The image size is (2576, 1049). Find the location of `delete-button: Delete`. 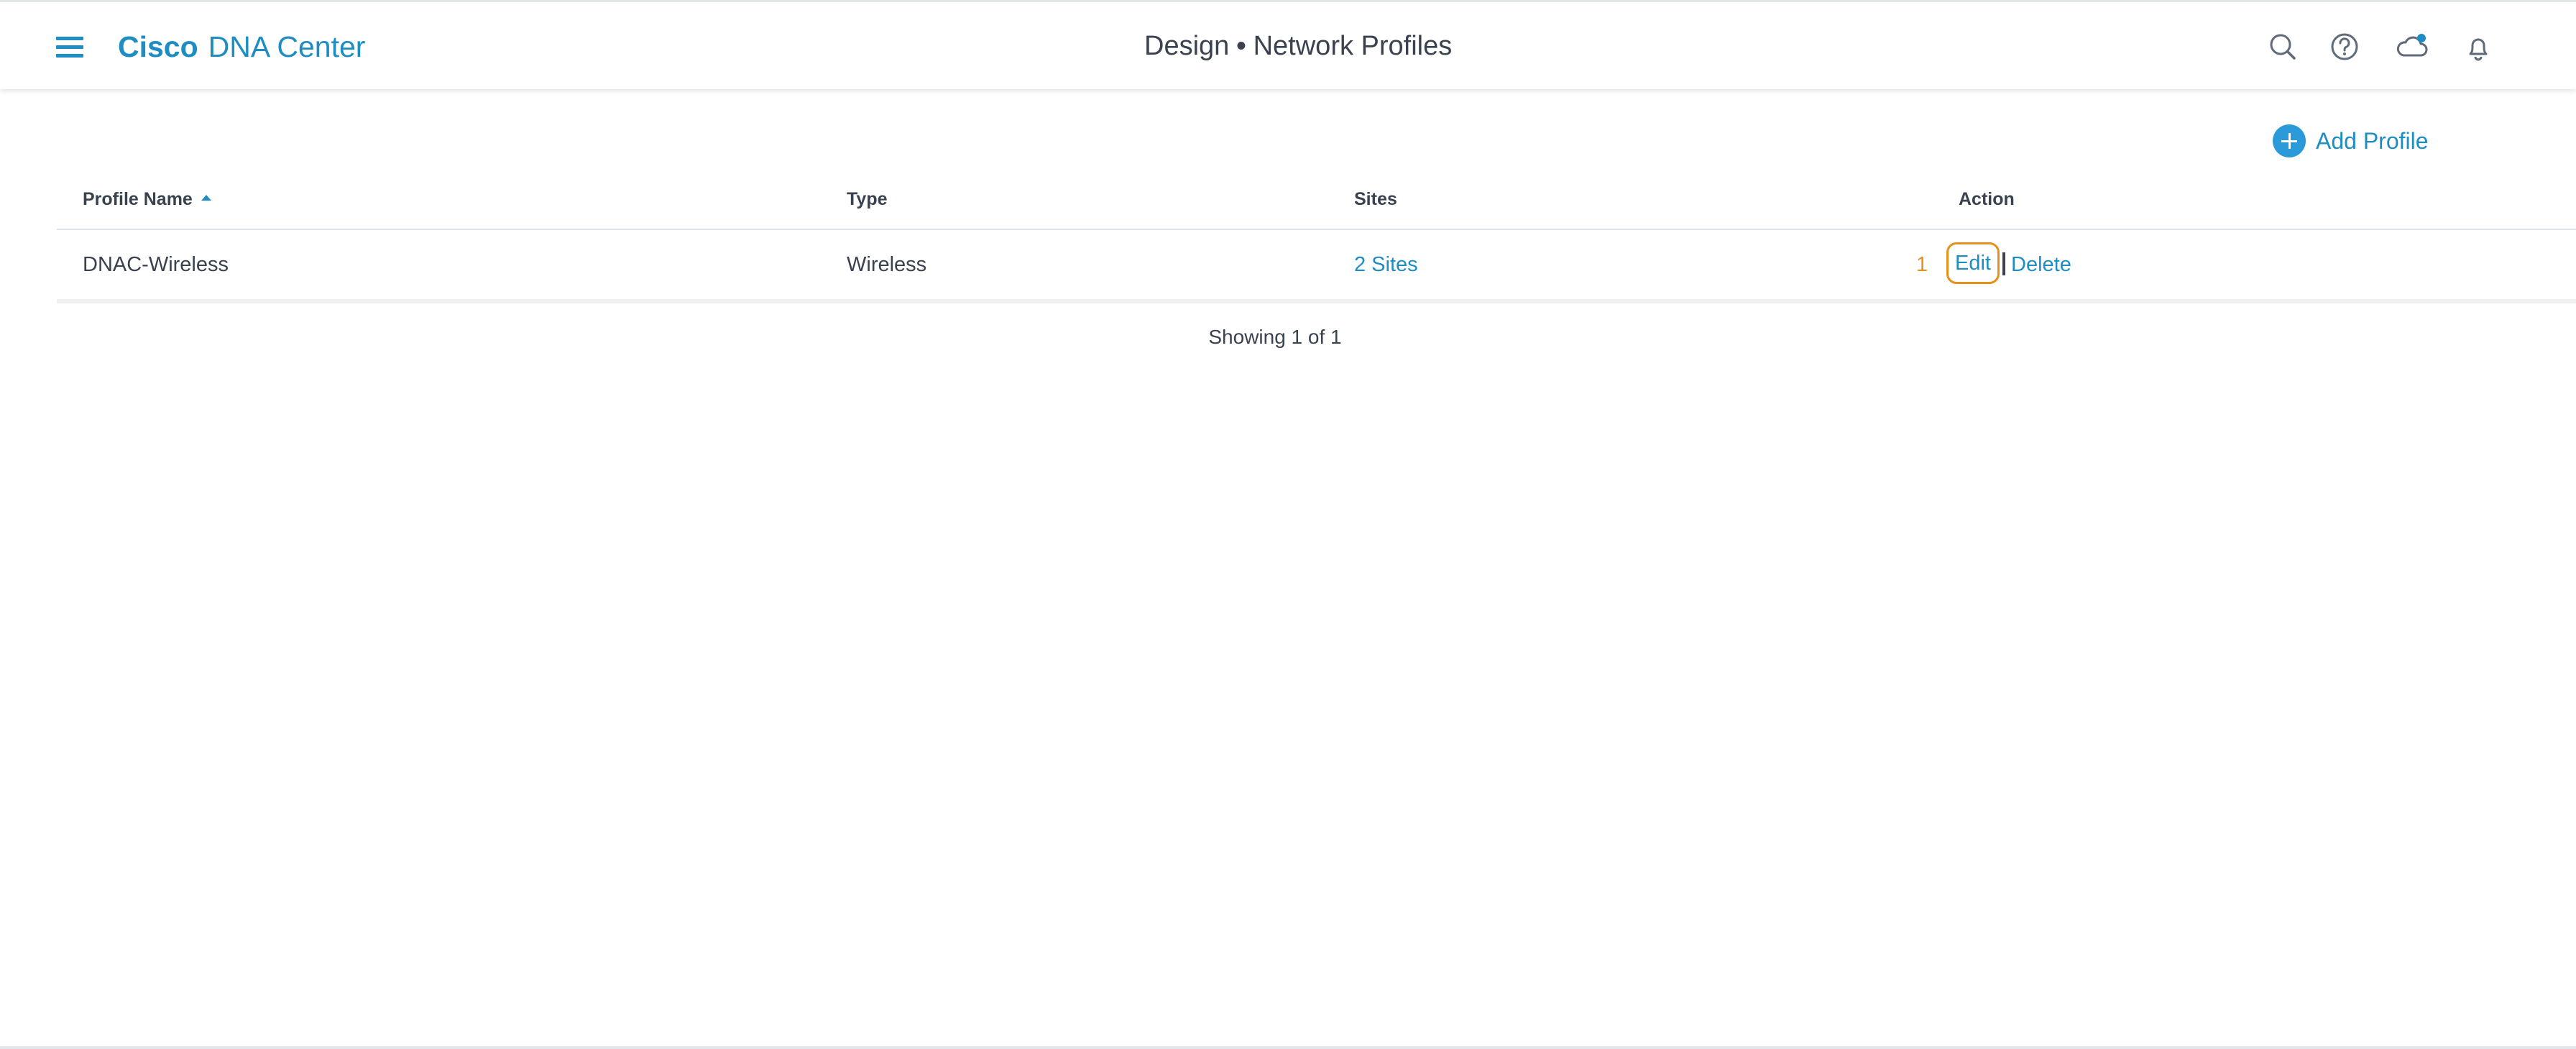

delete-button: Delete is located at coordinates (2041, 264).